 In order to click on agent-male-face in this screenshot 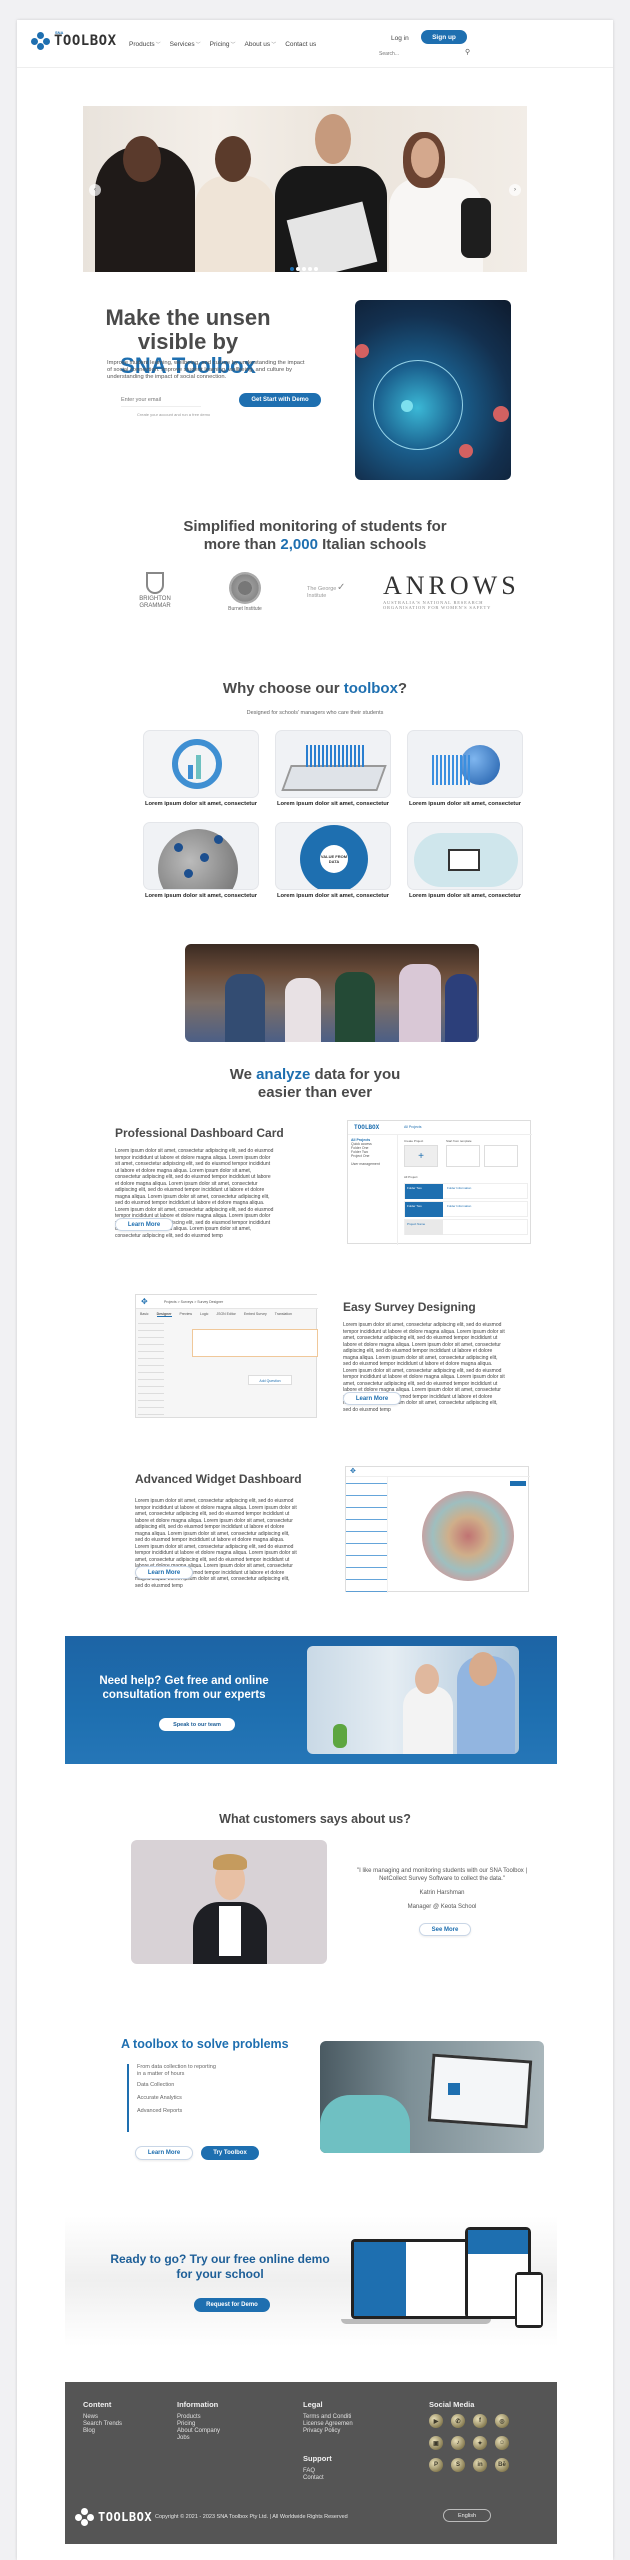, I will do `click(483, 1669)`.